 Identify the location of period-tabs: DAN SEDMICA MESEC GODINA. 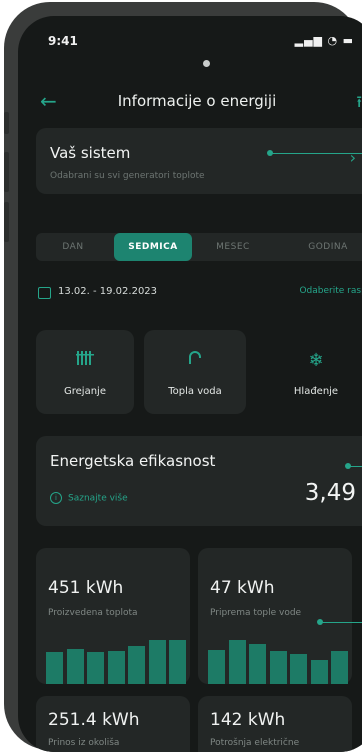
(199, 247).